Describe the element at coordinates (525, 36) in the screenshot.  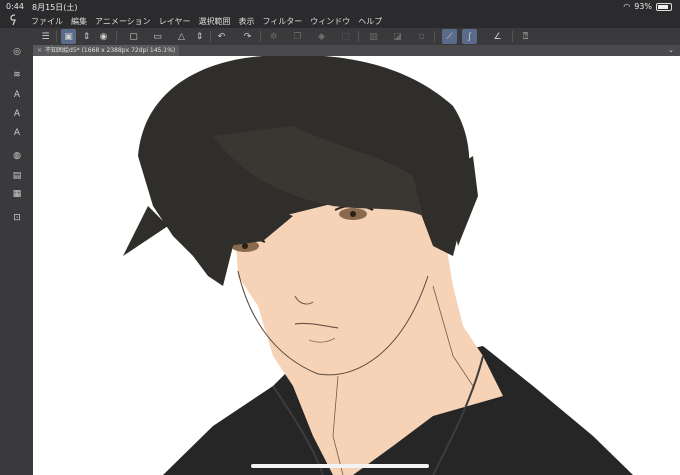
I see `help-icon: ⍰` at that location.